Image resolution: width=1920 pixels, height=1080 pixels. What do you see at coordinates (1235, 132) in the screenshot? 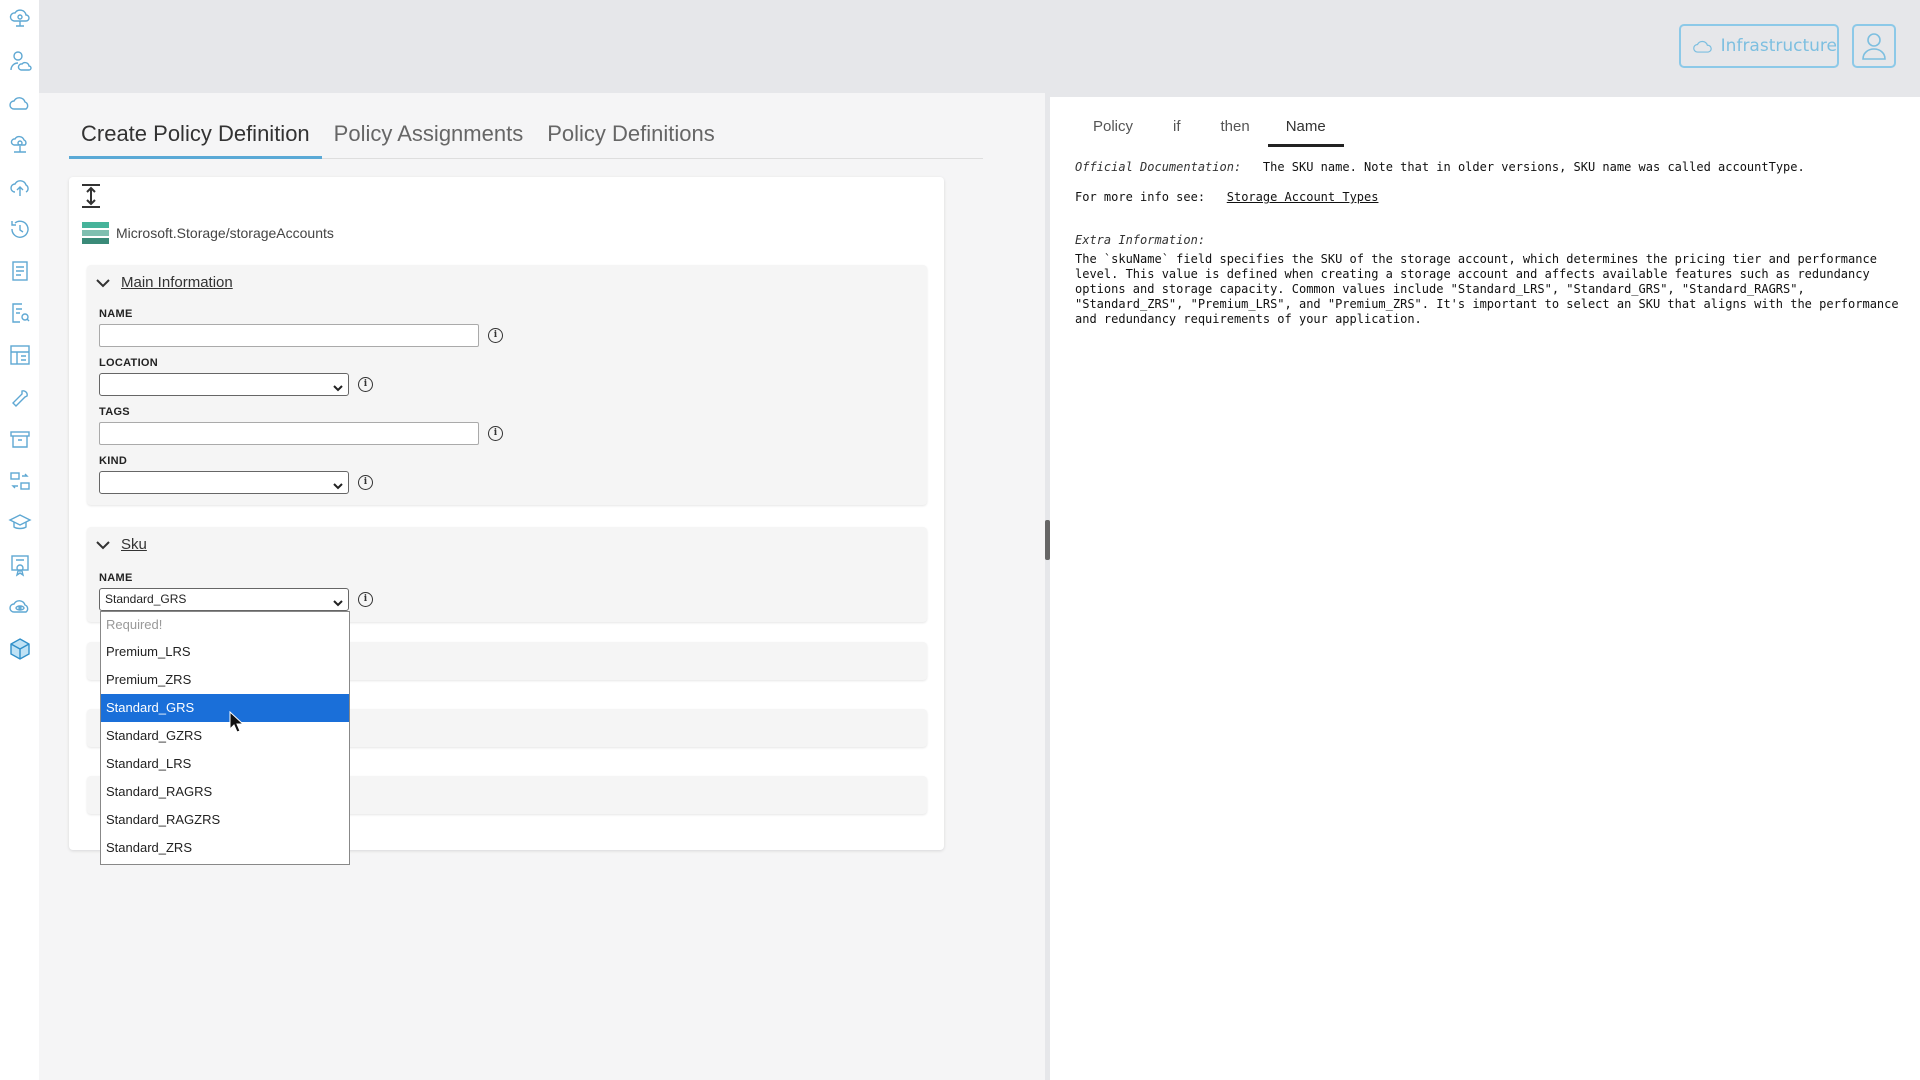
I see `tab-then: then` at bounding box center [1235, 132].